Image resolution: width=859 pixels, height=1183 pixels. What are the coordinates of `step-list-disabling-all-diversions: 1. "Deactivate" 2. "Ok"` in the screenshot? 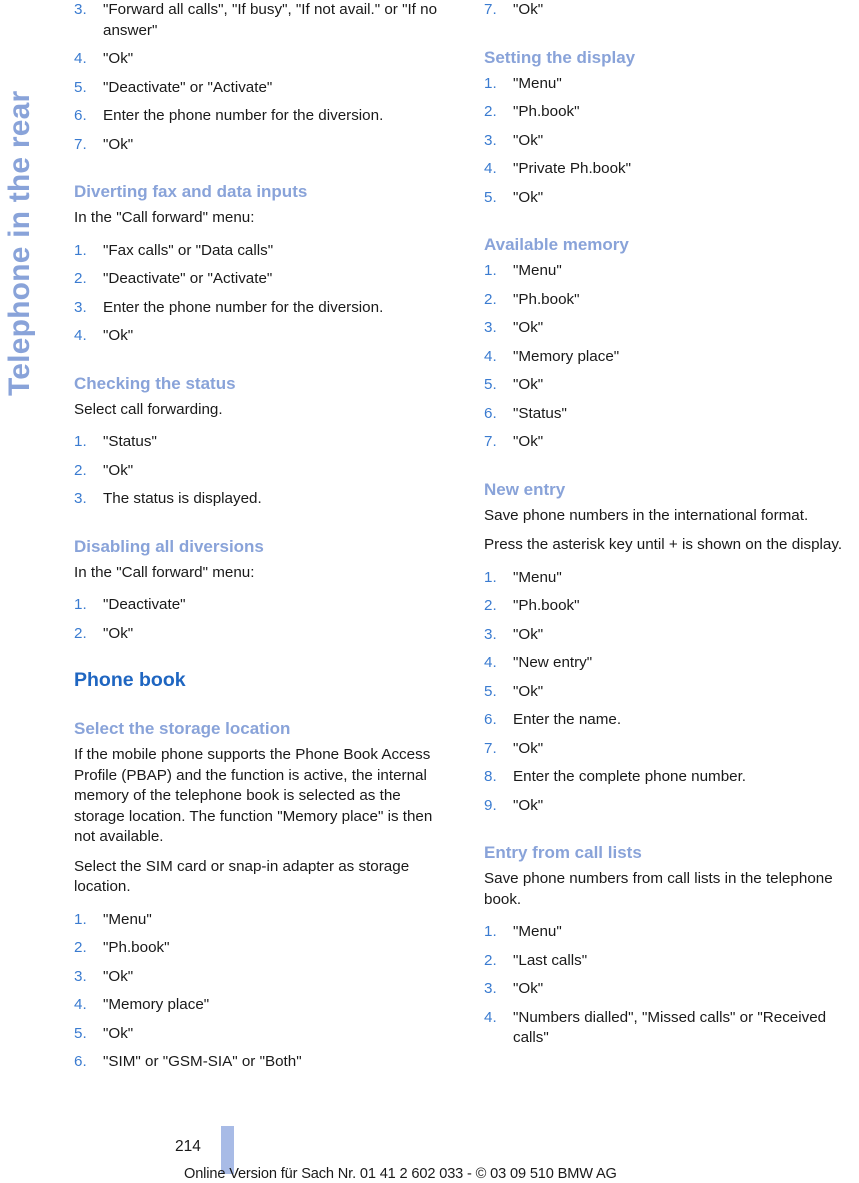 It's located at (261, 619).